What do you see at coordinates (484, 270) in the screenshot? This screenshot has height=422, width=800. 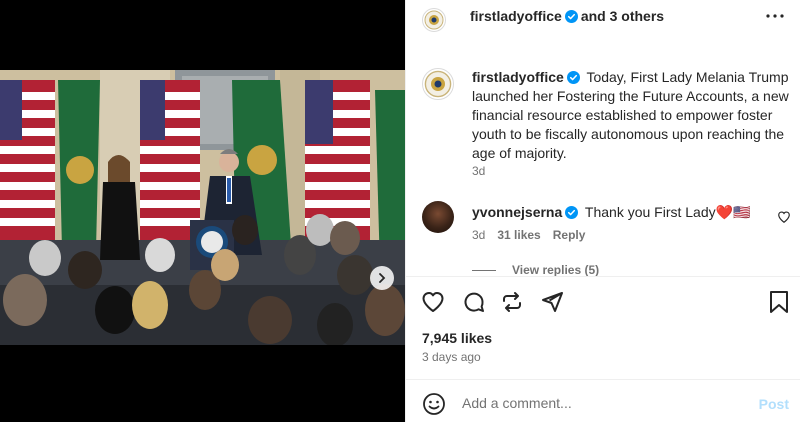 I see `replies-divider` at bounding box center [484, 270].